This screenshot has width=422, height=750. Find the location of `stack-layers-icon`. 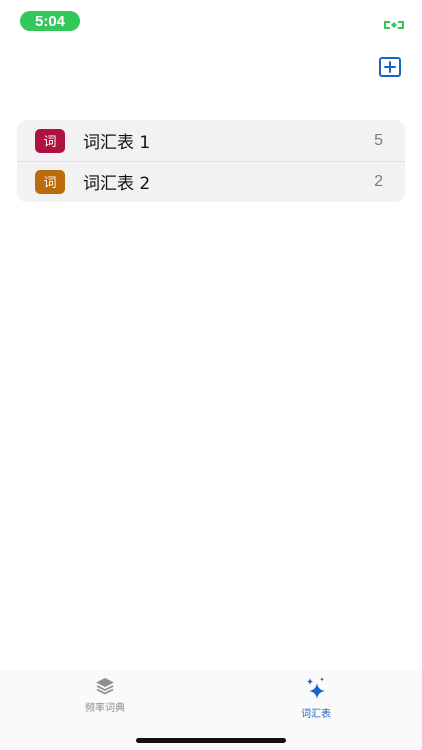

stack-layers-icon is located at coordinates (105, 686).